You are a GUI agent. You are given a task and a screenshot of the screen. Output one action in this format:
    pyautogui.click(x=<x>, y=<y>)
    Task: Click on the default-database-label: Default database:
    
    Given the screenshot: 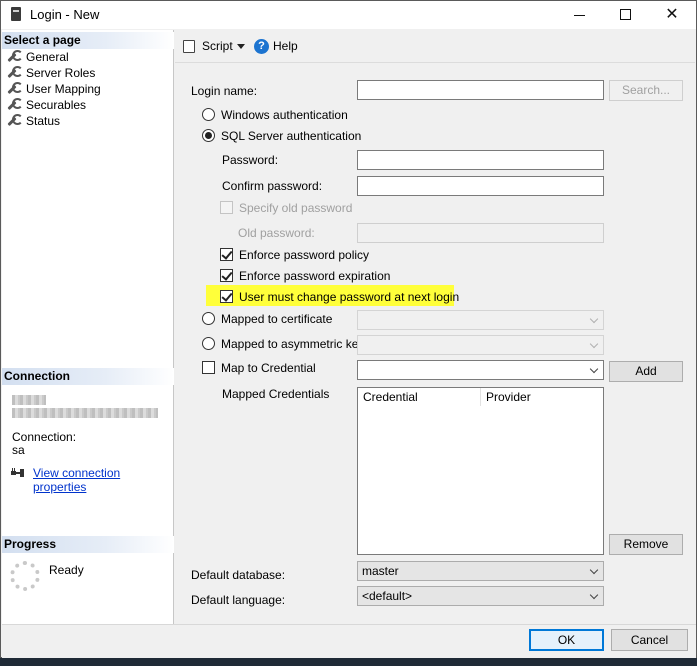 What is the action you would take?
    pyautogui.click(x=238, y=575)
    